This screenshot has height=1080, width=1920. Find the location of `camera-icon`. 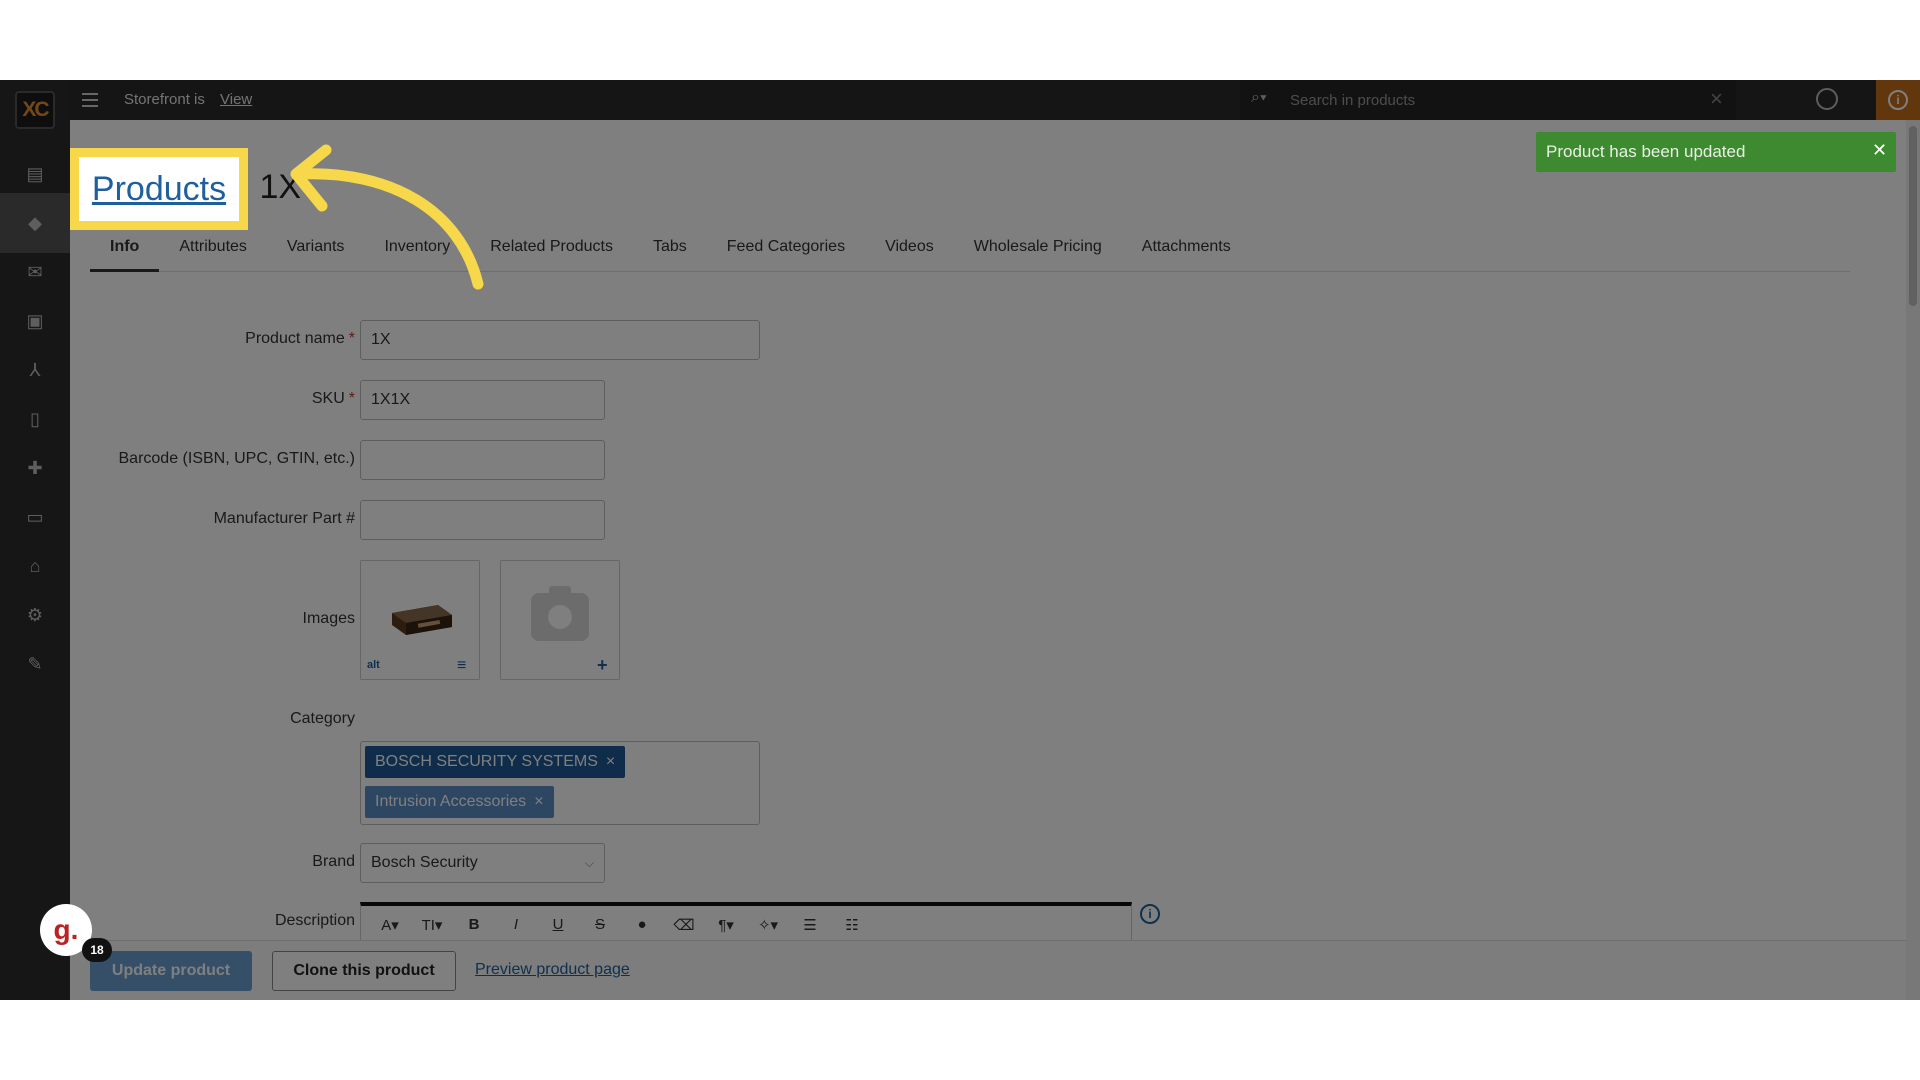

camera-icon is located at coordinates (560, 613).